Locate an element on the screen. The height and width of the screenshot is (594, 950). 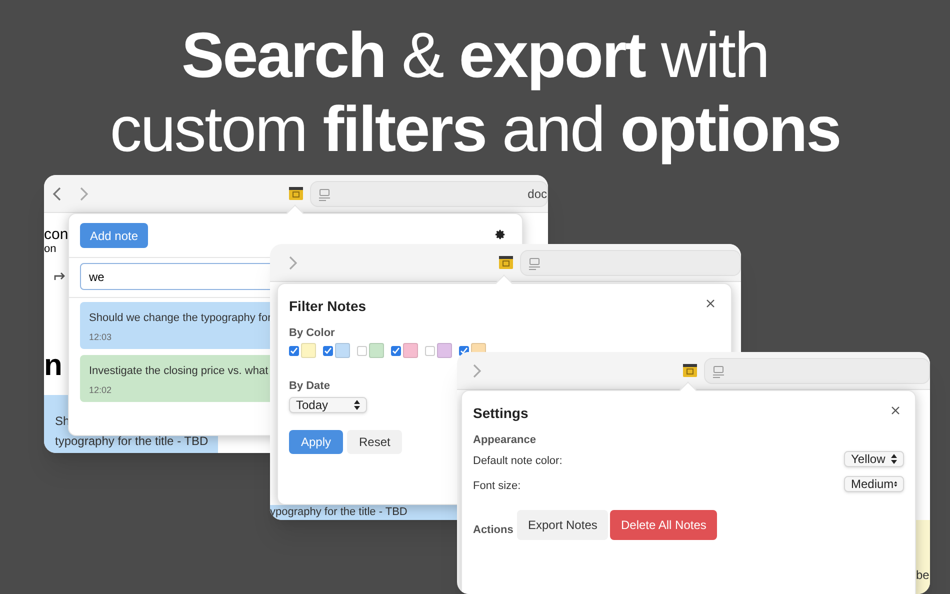
note-text: Should we change the typography for is located at coordinates (180, 318).